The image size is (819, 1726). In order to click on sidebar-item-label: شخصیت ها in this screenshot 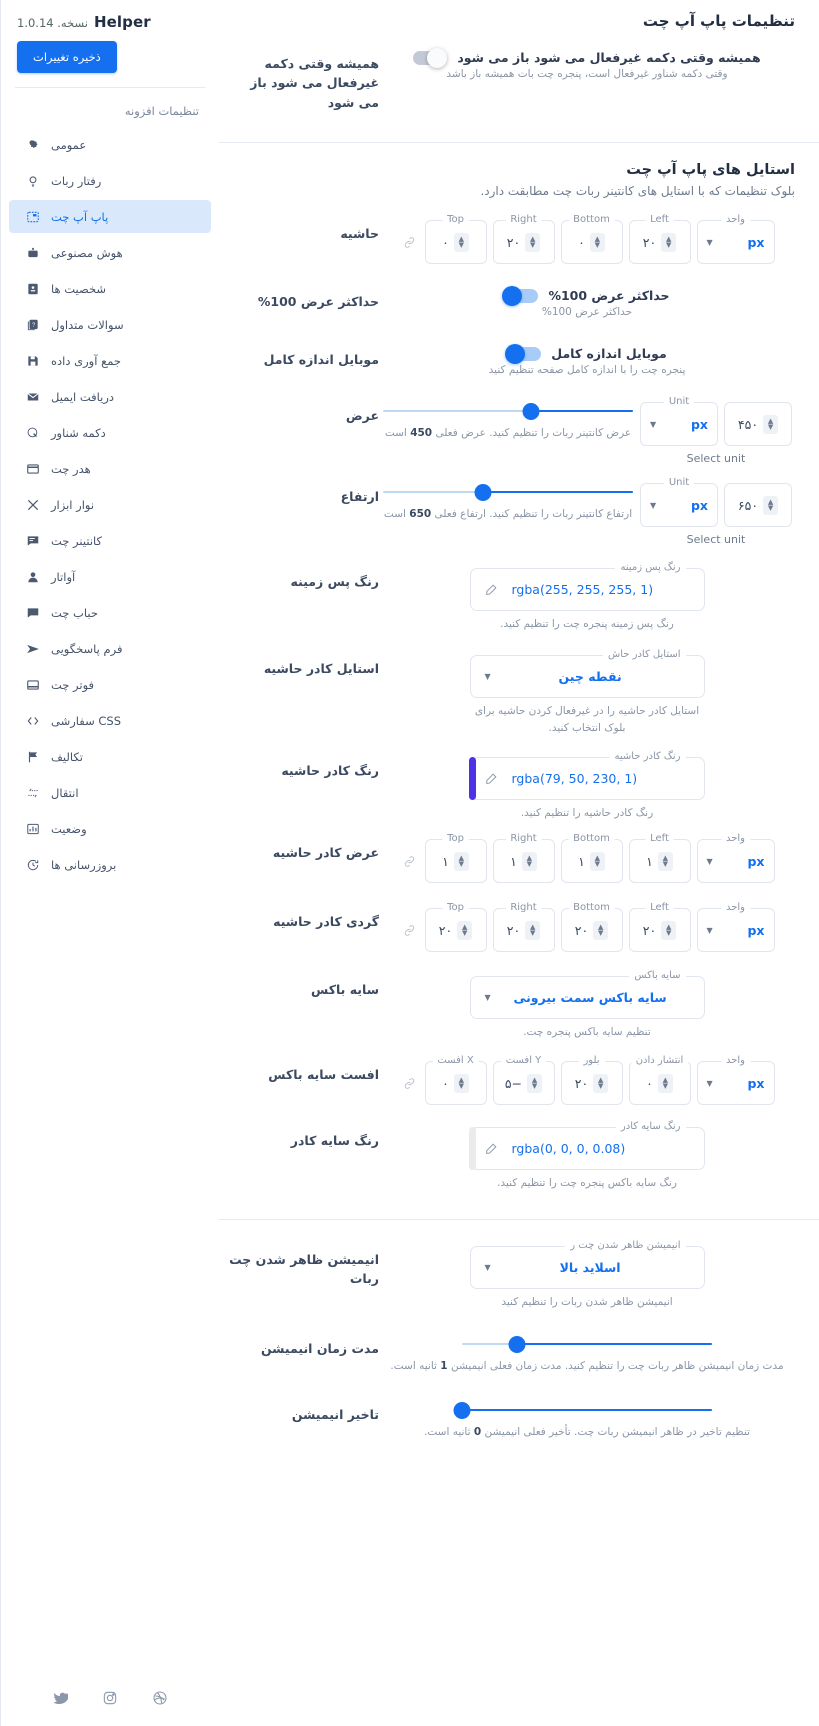, I will do `click(79, 288)`.